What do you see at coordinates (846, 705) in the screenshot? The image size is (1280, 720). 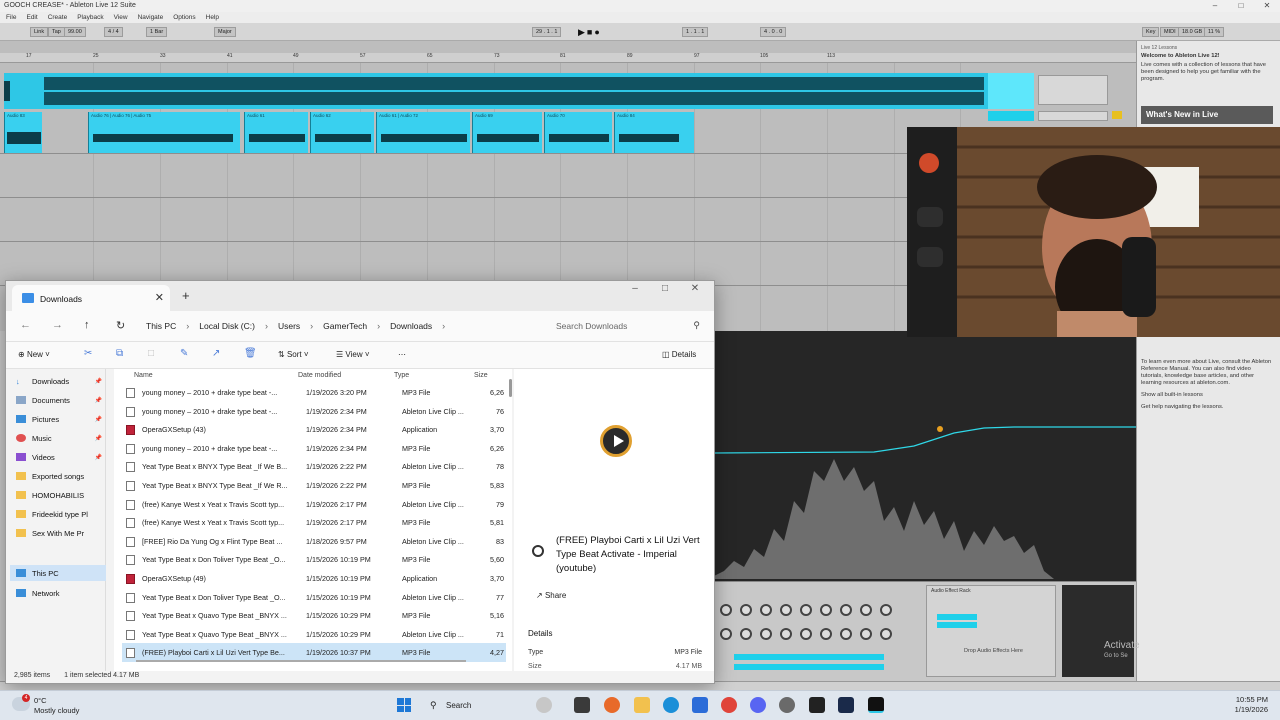 I see `steam-icon` at bounding box center [846, 705].